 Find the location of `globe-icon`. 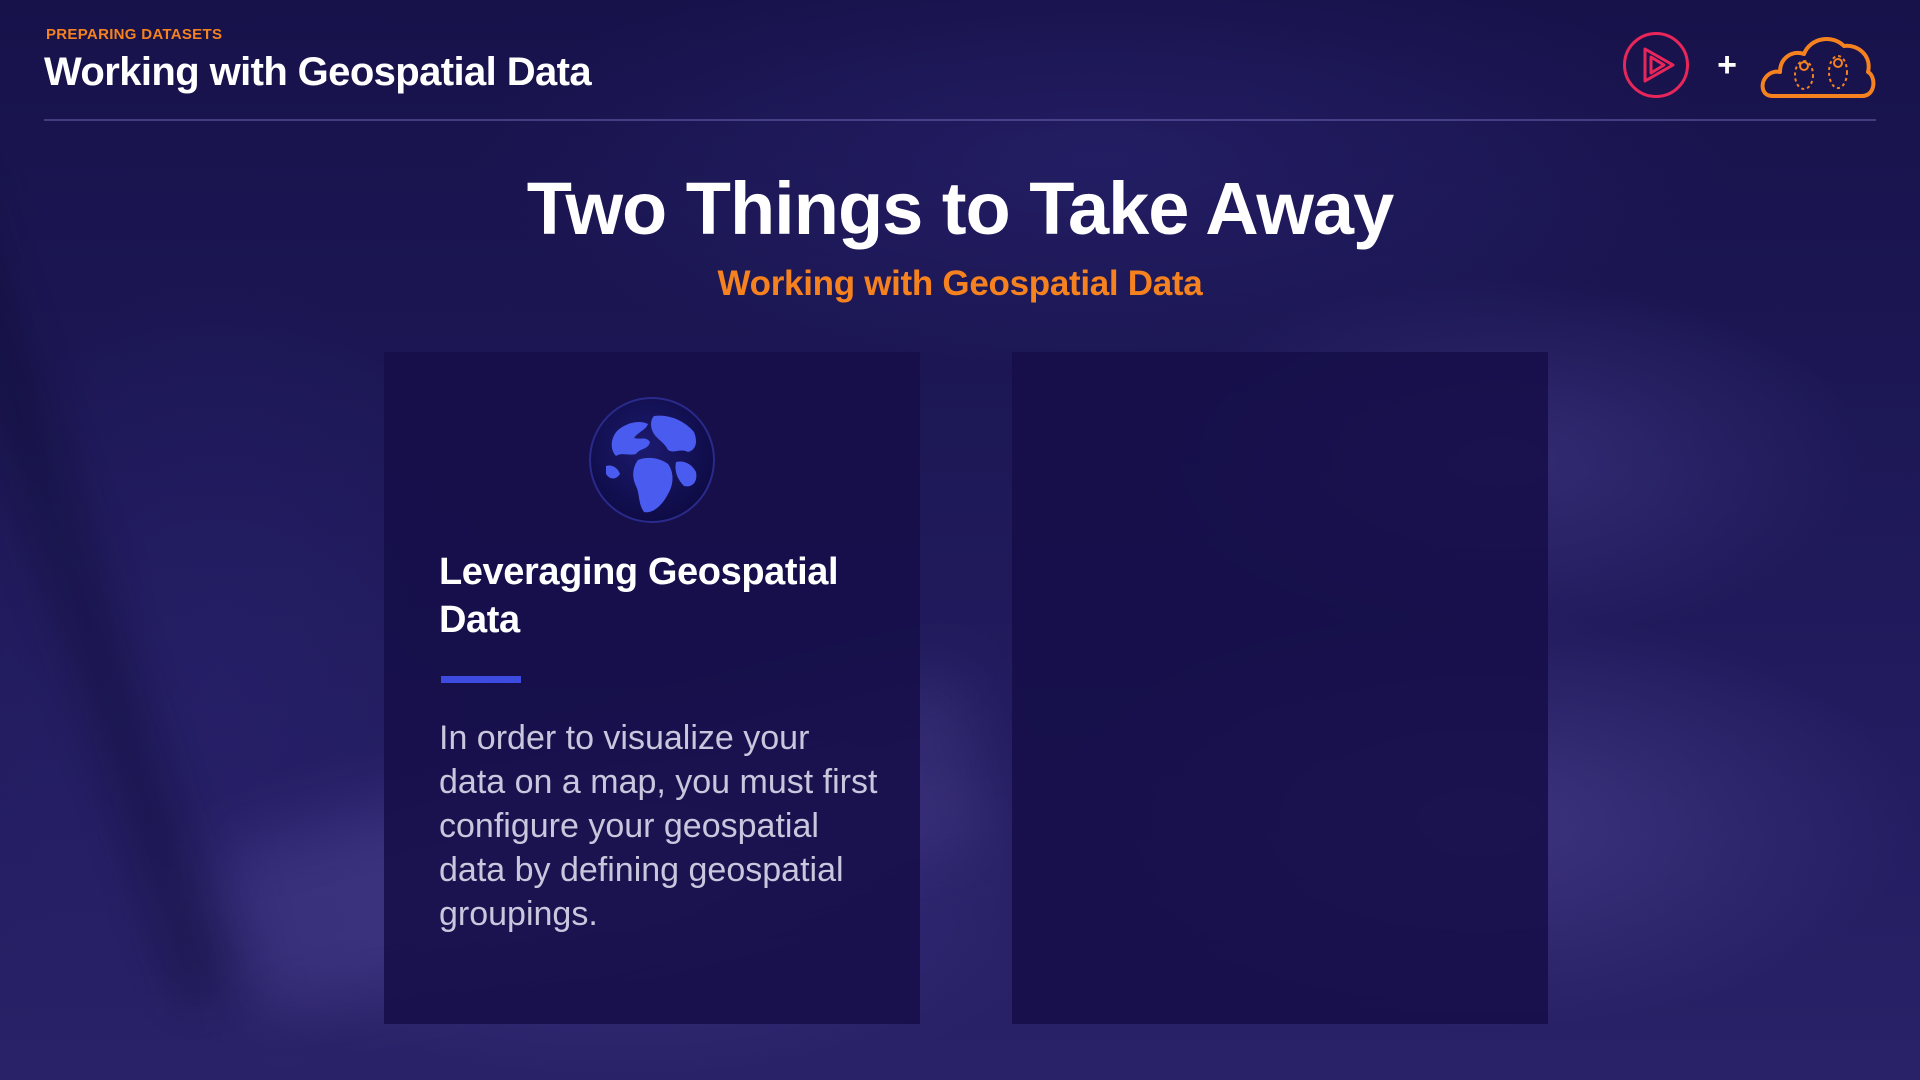

globe-icon is located at coordinates (652, 460).